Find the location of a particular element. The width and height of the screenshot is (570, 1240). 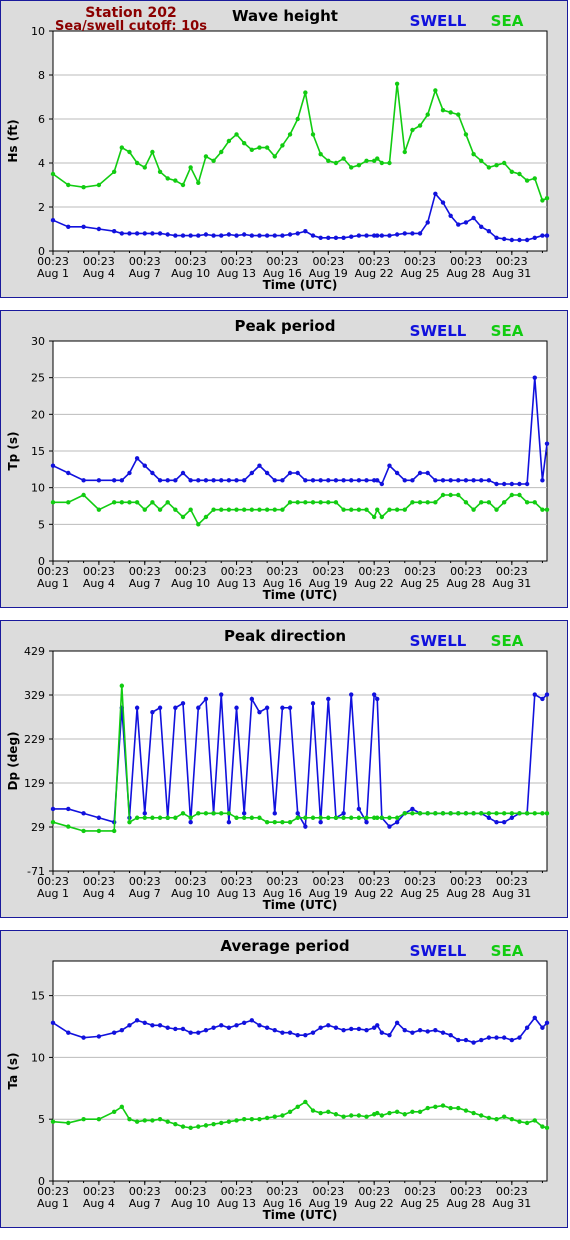

y-axis-label: Dp (deg) is located at coordinates (13, 760).